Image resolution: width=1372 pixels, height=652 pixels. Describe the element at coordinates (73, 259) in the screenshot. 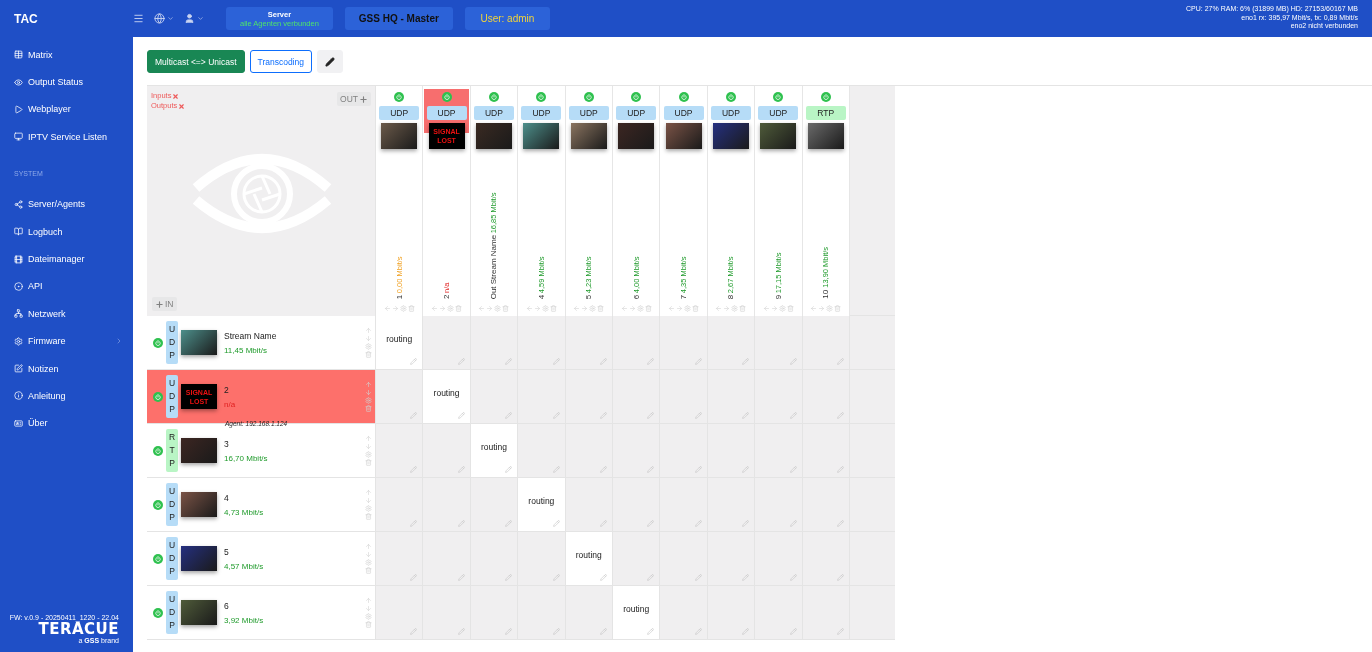

I see `sidebar-item: Dateimanager` at that location.